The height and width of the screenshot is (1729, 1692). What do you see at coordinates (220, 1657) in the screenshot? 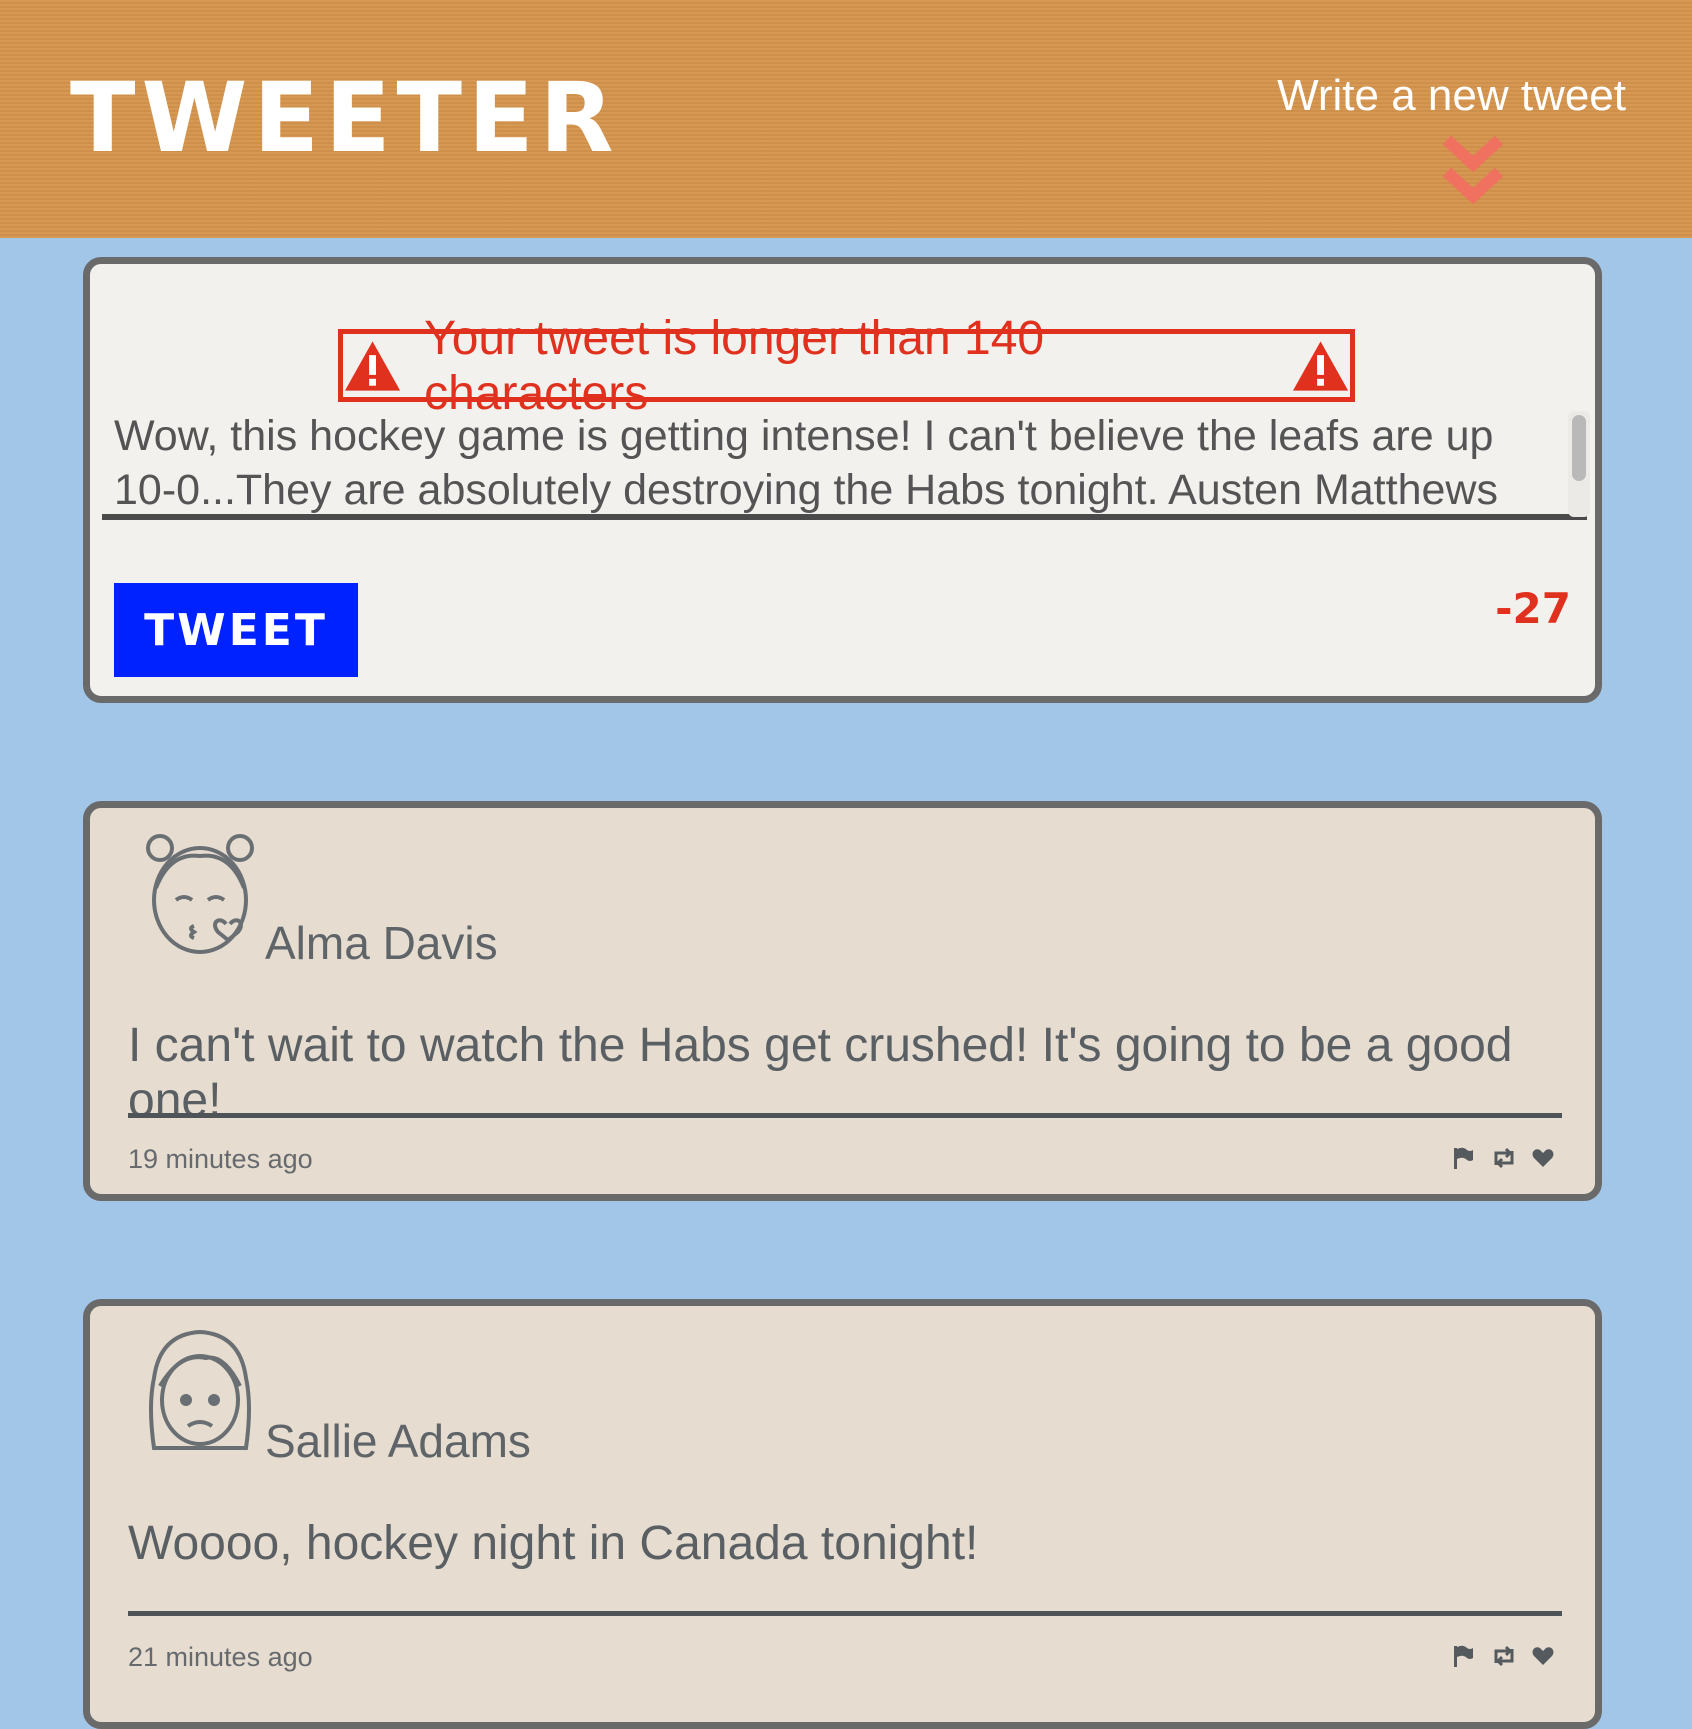
I see `tweet-timestamp: 21 minutes ago` at bounding box center [220, 1657].